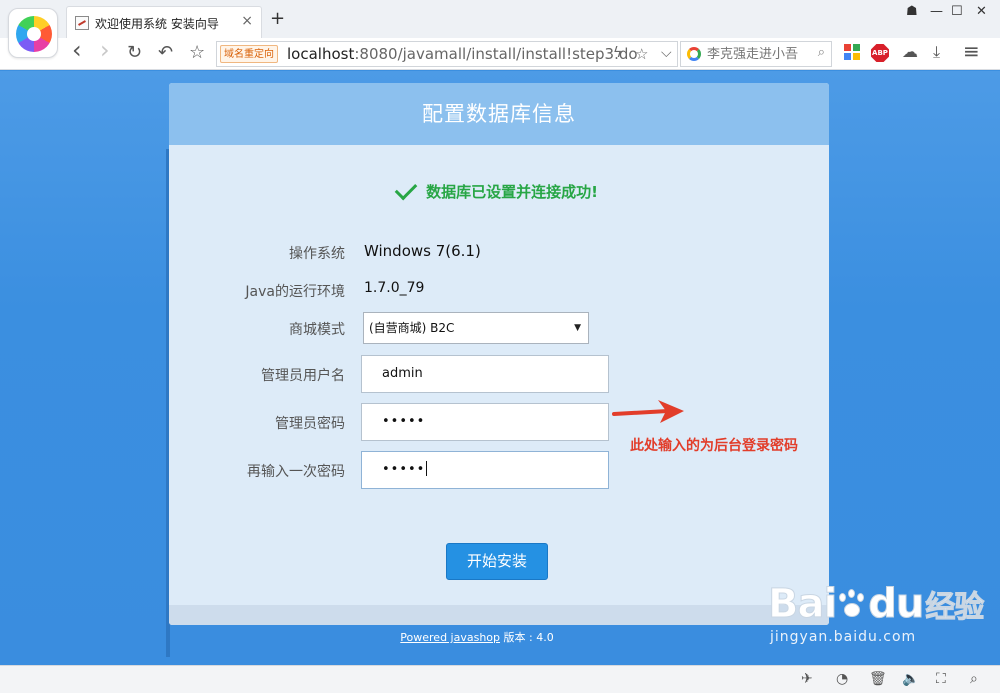  What do you see at coordinates (450, 637) in the screenshot?
I see `powered-link: Powered javashop` at bounding box center [450, 637].